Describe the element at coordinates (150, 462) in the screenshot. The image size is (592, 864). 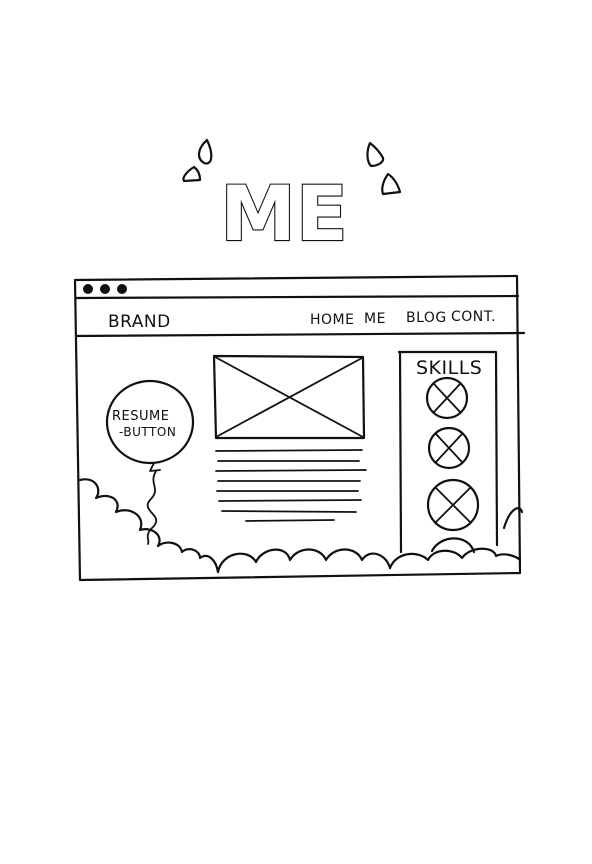
I see `resume-balloon: RESUME -BUTTON` at that location.